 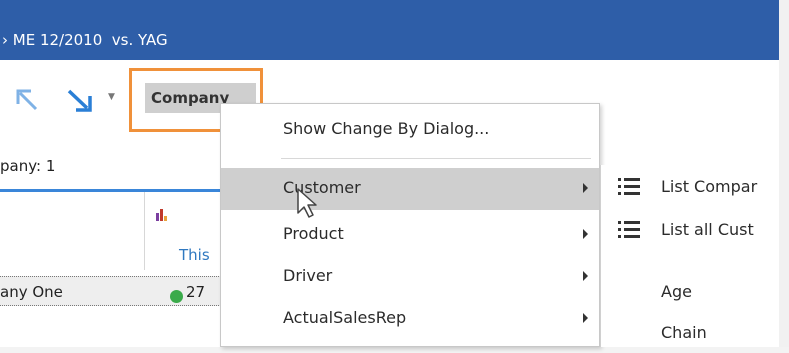 I want to click on mouse-pointer-icon, so click(x=307, y=203).